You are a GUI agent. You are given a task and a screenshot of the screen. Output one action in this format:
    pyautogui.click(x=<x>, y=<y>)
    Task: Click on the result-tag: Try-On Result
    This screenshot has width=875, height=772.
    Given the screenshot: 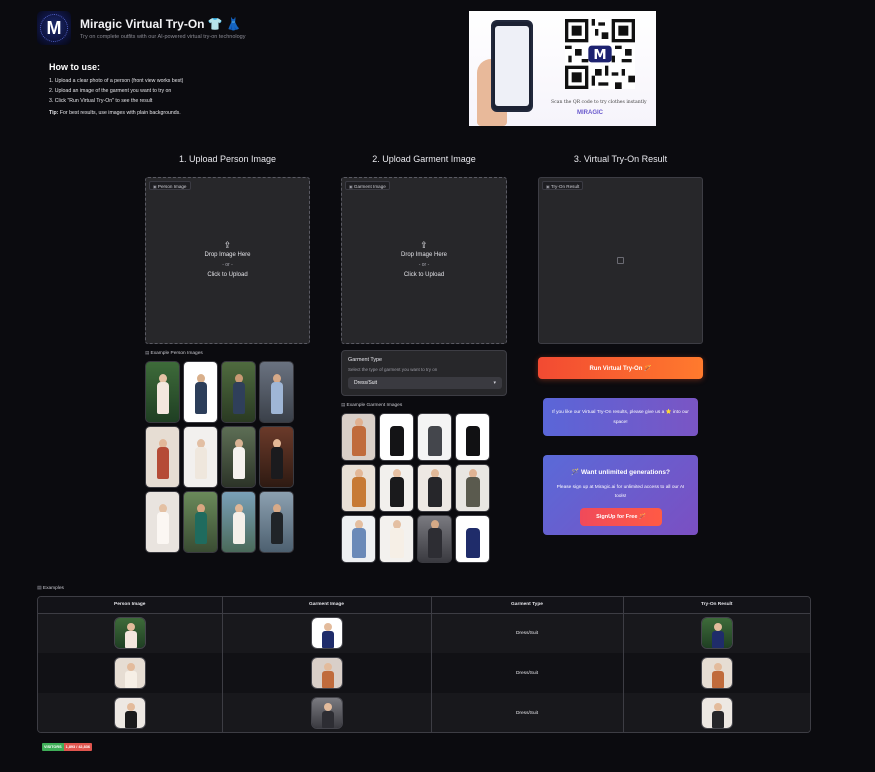 What is the action you would take?
    pyautogui.click(x=563, y=185)
    